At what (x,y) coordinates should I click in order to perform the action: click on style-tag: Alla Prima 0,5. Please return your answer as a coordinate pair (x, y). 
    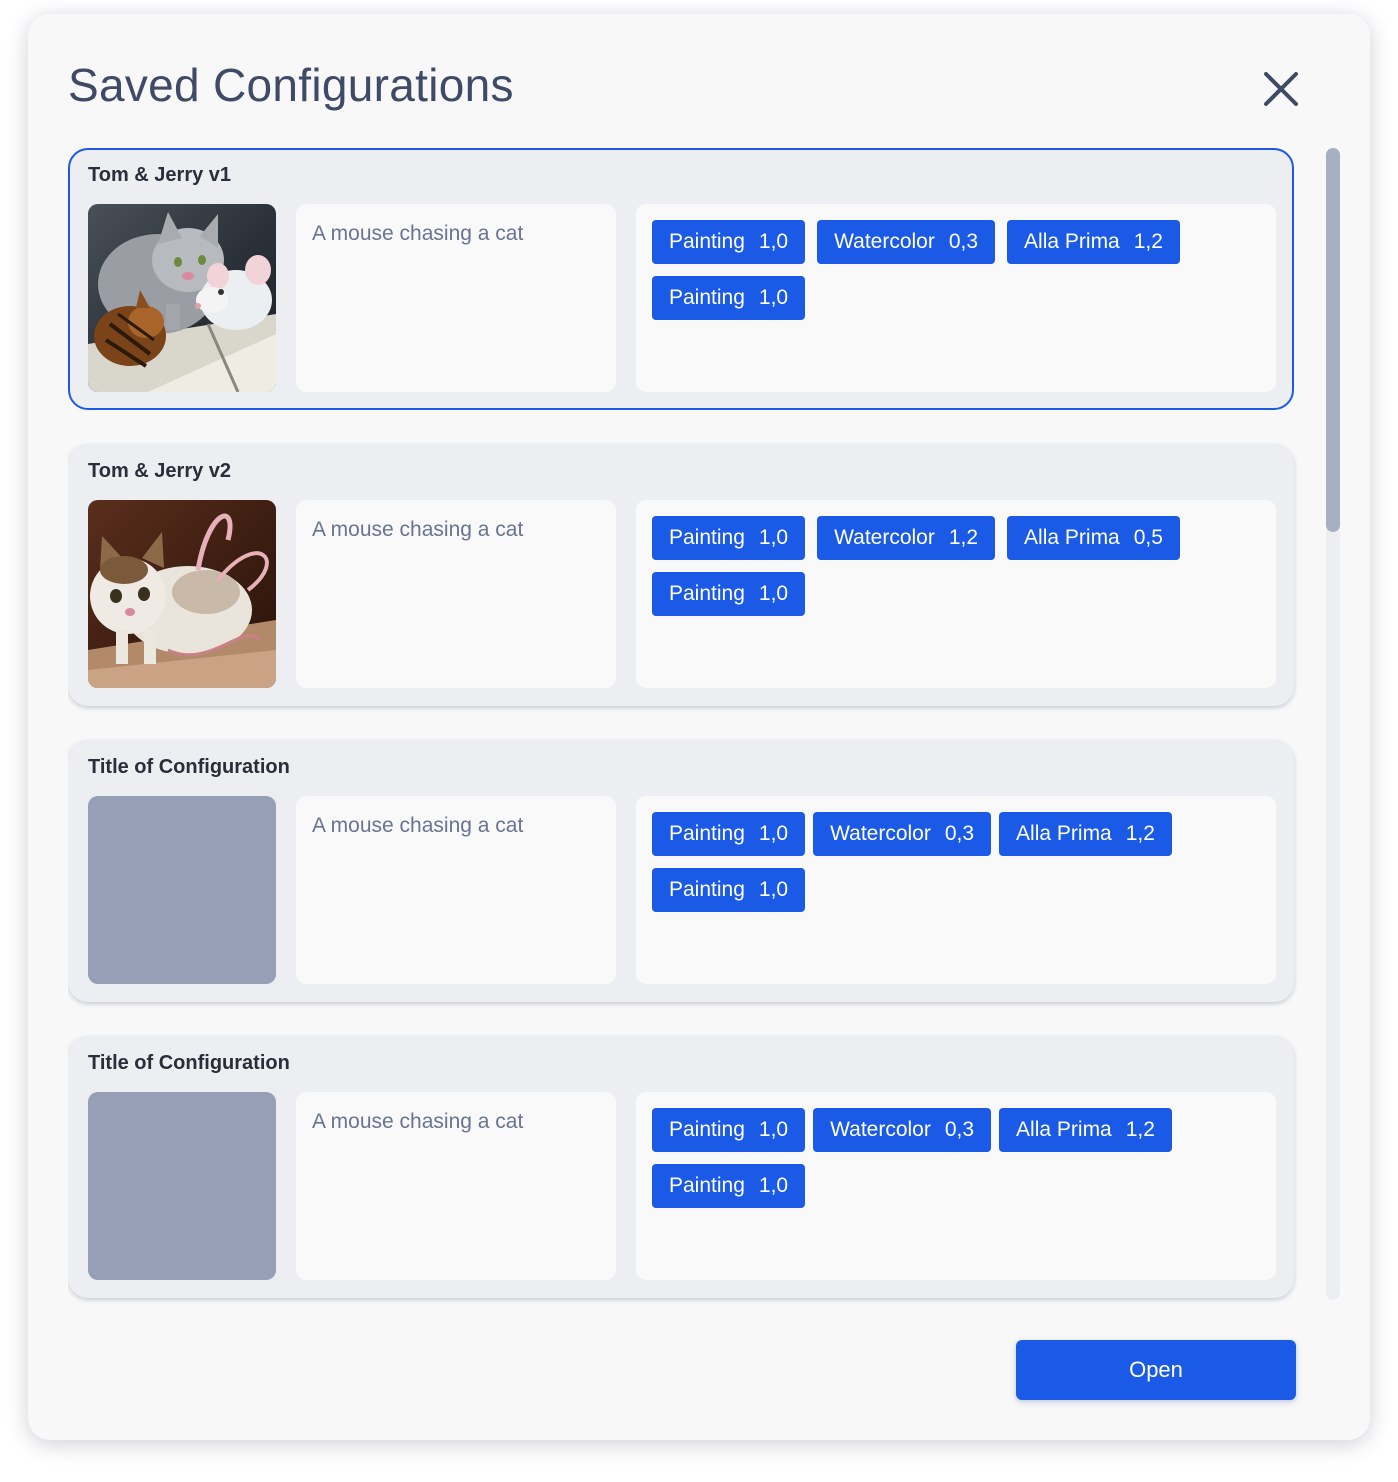
    Looking at the image, I should click on (1093, 538).